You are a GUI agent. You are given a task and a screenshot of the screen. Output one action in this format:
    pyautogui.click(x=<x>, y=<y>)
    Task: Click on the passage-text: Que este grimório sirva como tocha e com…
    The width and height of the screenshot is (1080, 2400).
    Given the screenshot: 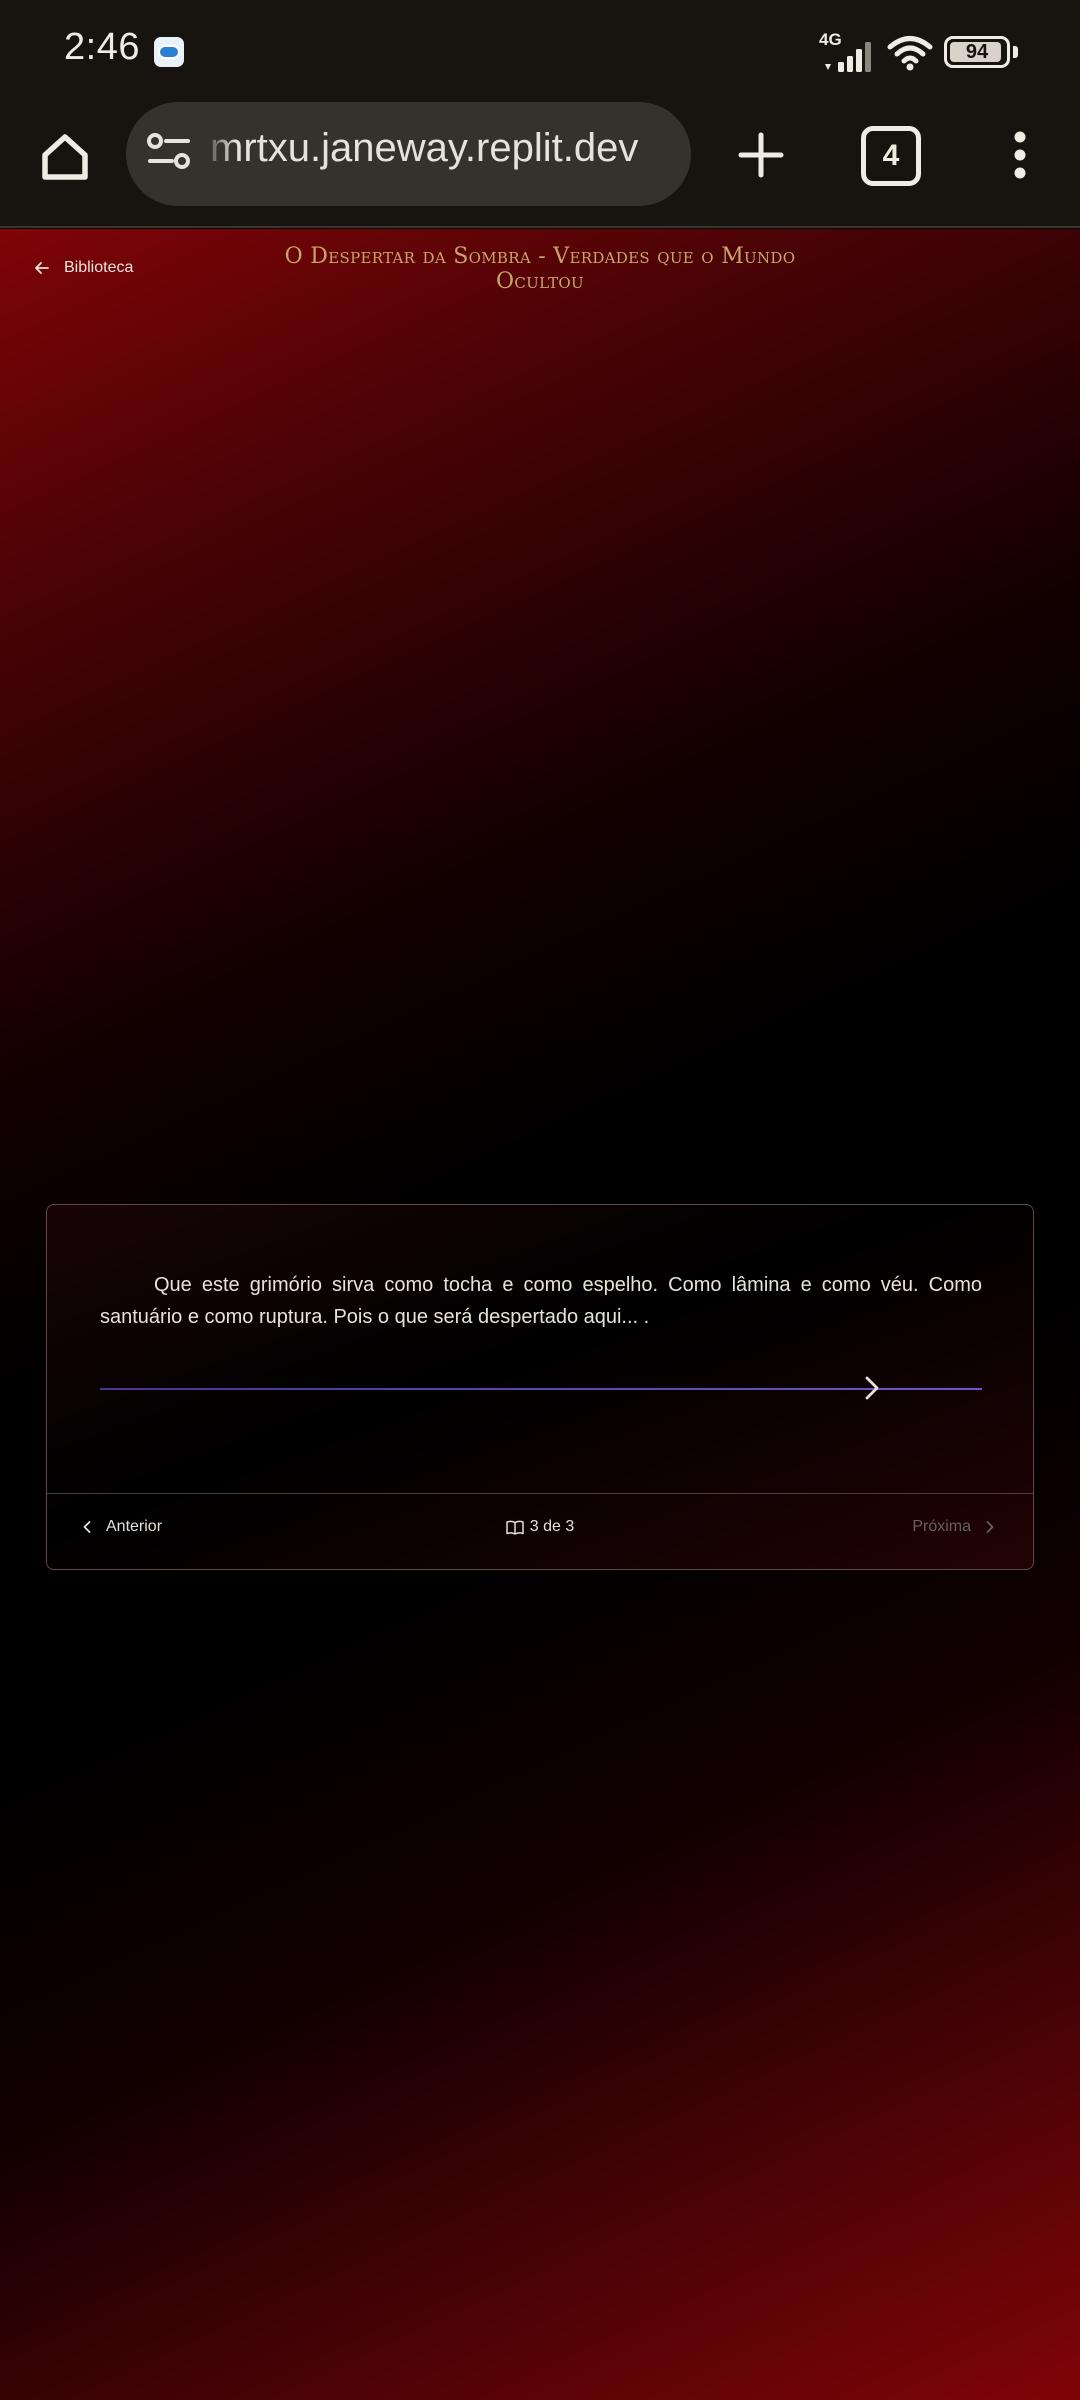 What is the action you would take?
    pyautogui.click(x=541, y=1301)
    